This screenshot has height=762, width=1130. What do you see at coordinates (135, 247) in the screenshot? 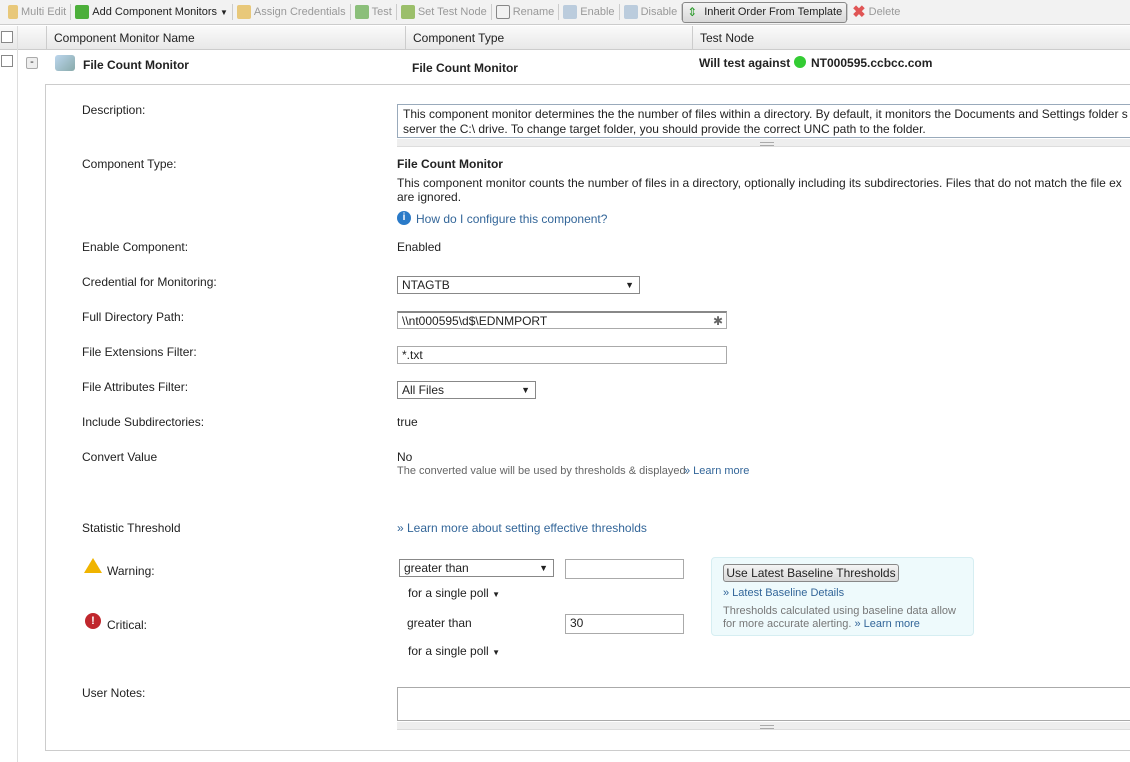
I see `enable-label: Enable Component:` at bounding box center [135, 247].